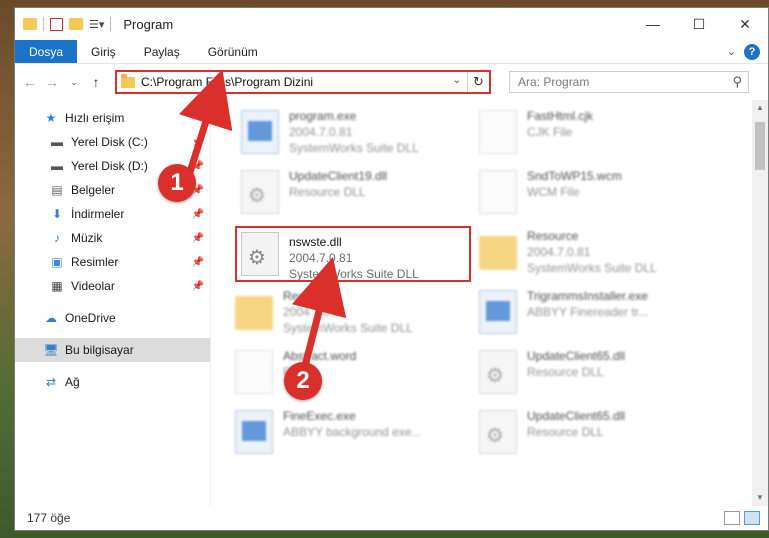 Image resolution: width=769 pixels, height=538 pixels. What do you see at coordinates (498, 192) in the screenshot?
I see `file-icon` at bounding box center [498, 192].